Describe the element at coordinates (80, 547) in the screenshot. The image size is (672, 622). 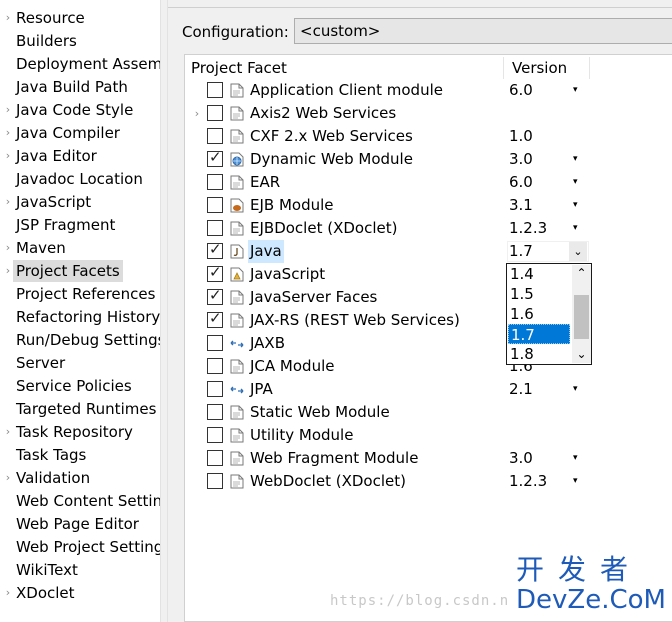
I see `nav-item: Web Project Settings` at that location.